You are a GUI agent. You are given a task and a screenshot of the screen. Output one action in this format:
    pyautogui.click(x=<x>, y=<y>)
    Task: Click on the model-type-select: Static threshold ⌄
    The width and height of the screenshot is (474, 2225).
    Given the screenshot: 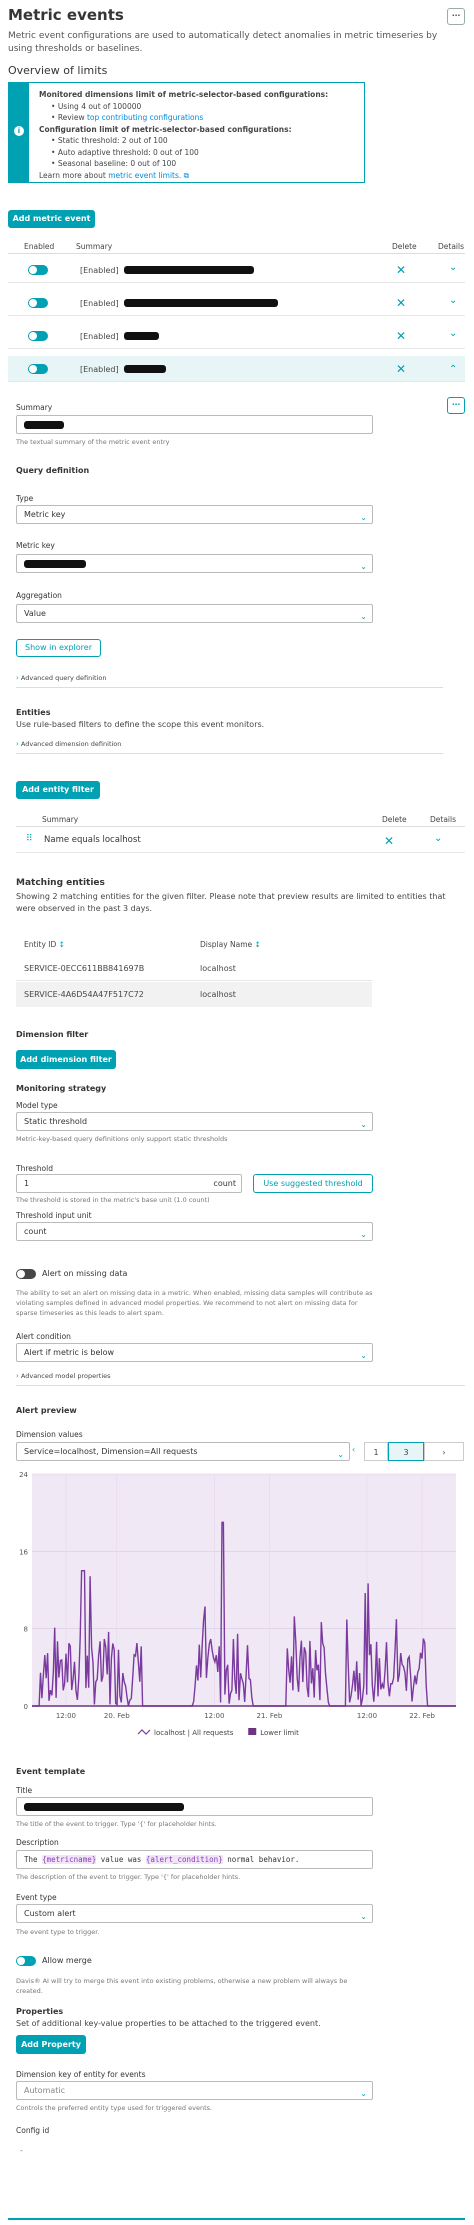 What is the action you would take?
    pyautogui.click(x=194, y=1121)
    